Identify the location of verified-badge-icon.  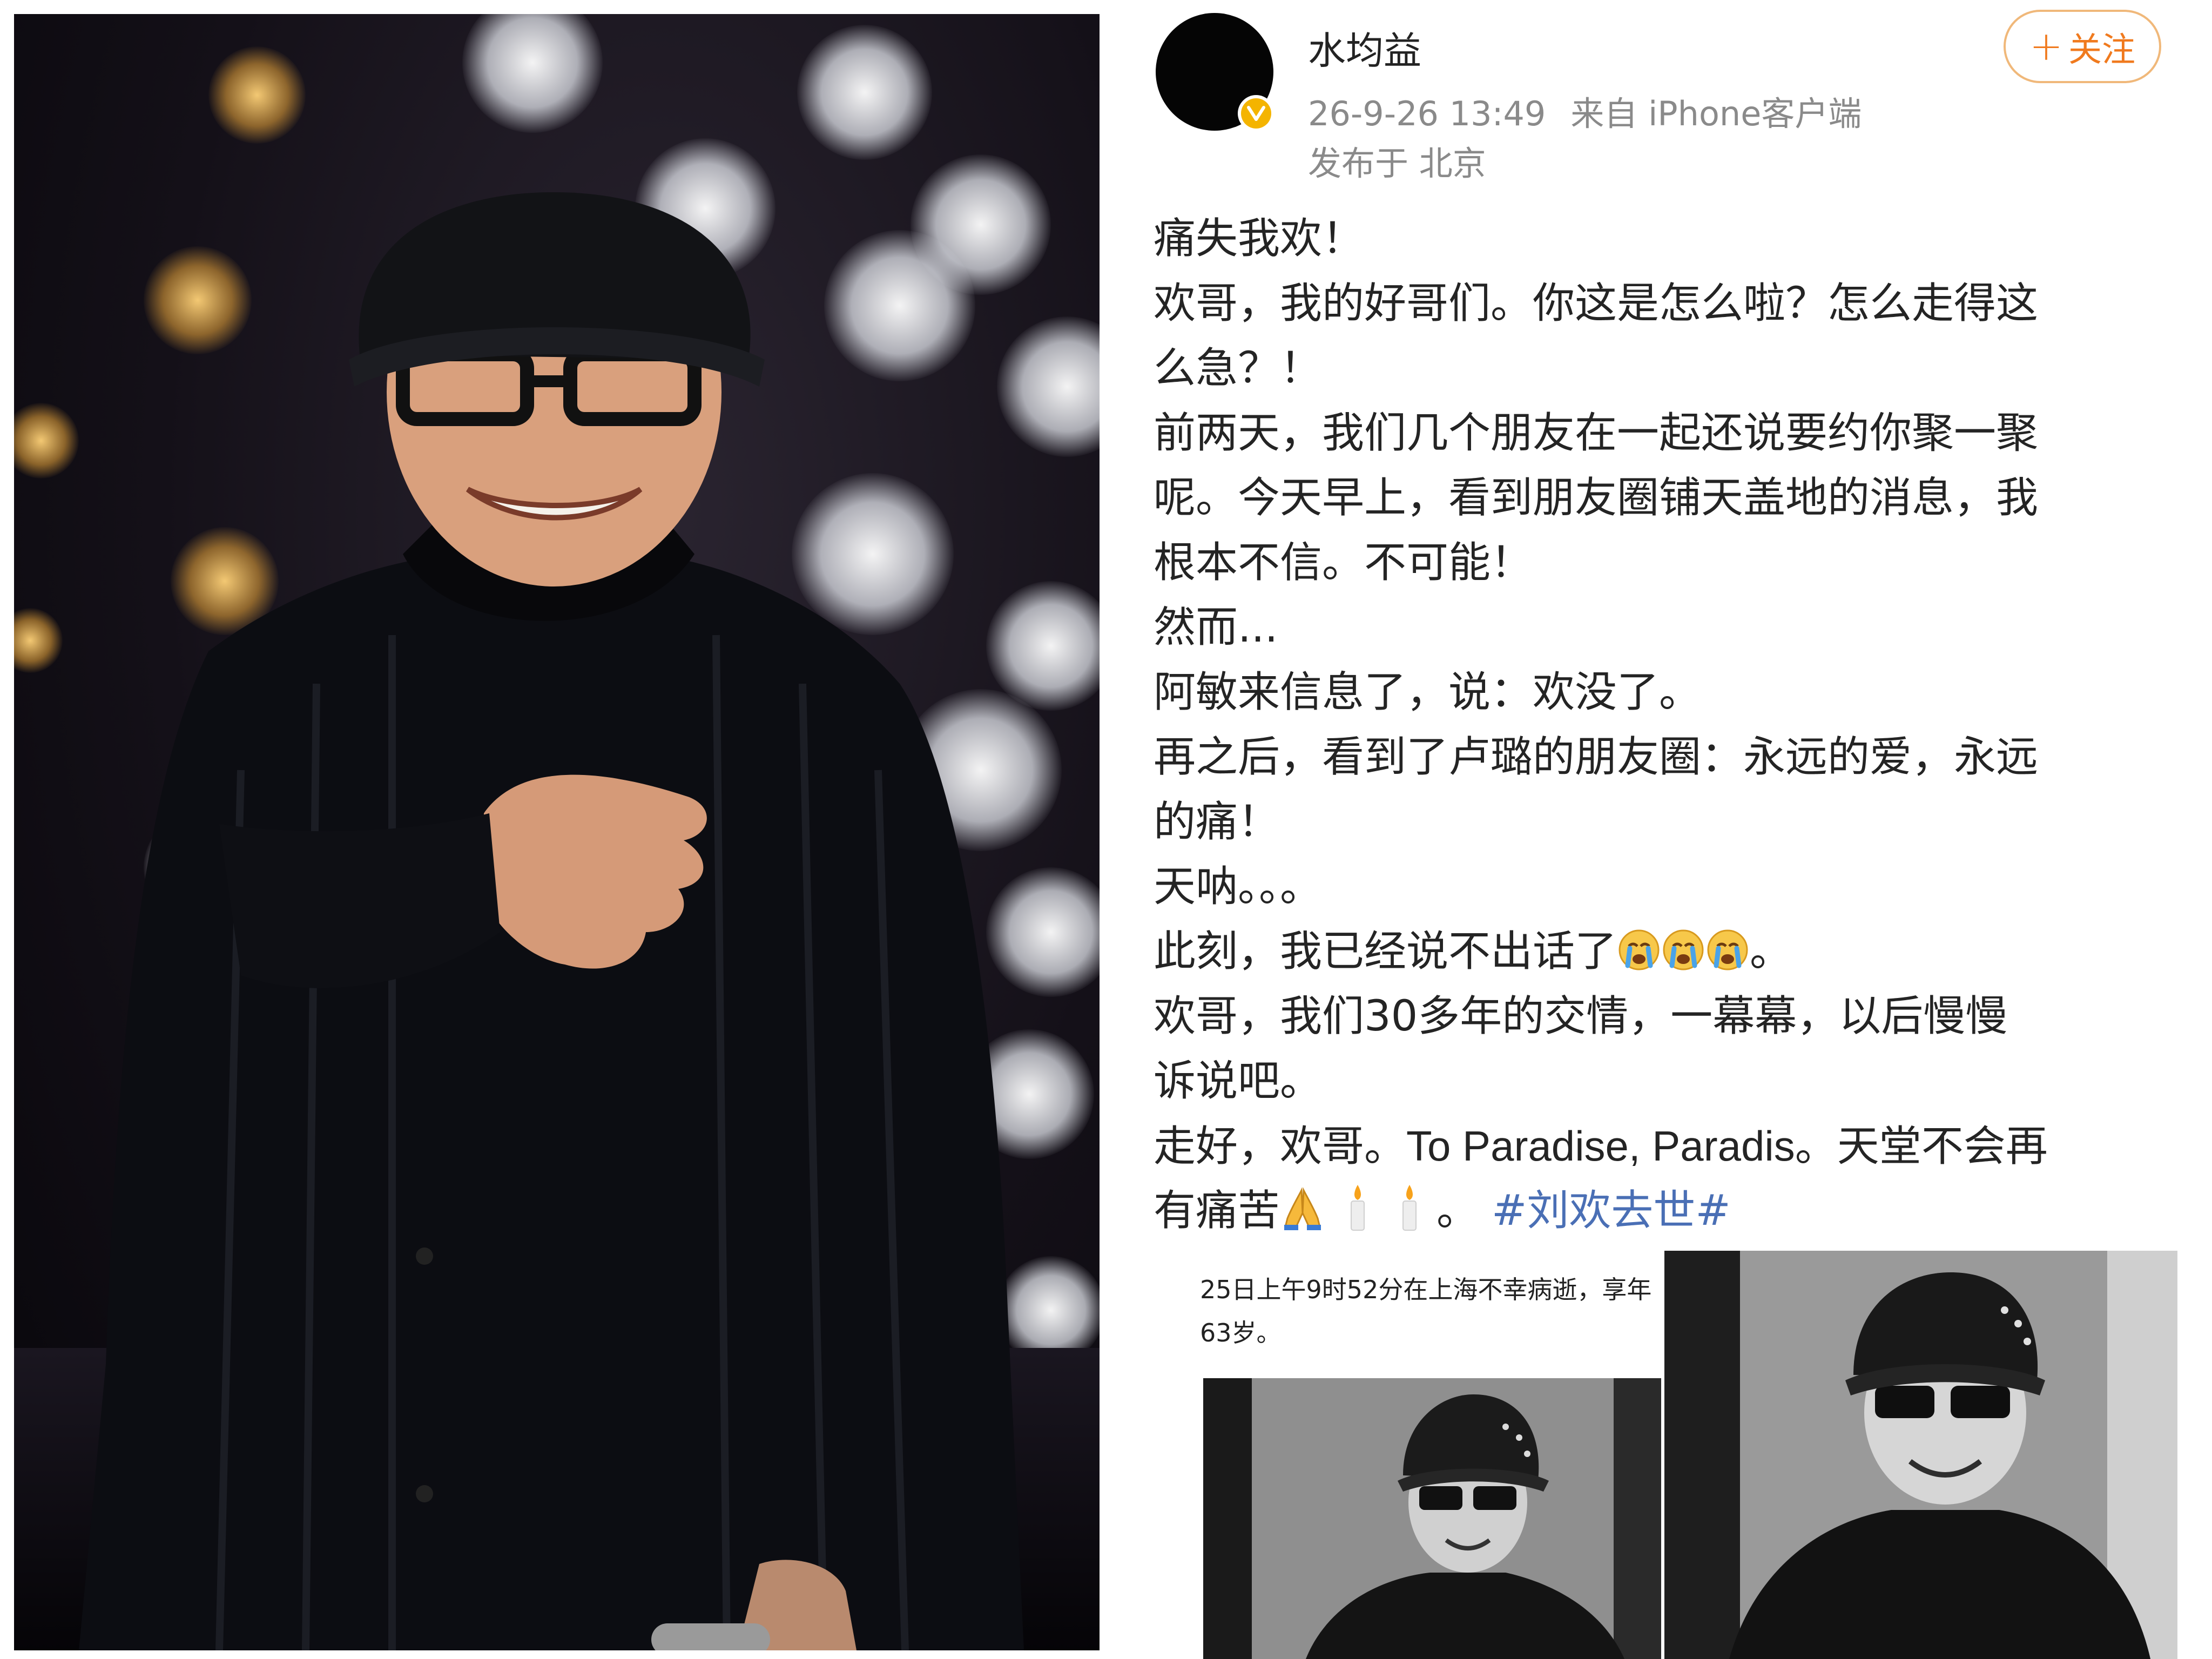
(1256, 113).